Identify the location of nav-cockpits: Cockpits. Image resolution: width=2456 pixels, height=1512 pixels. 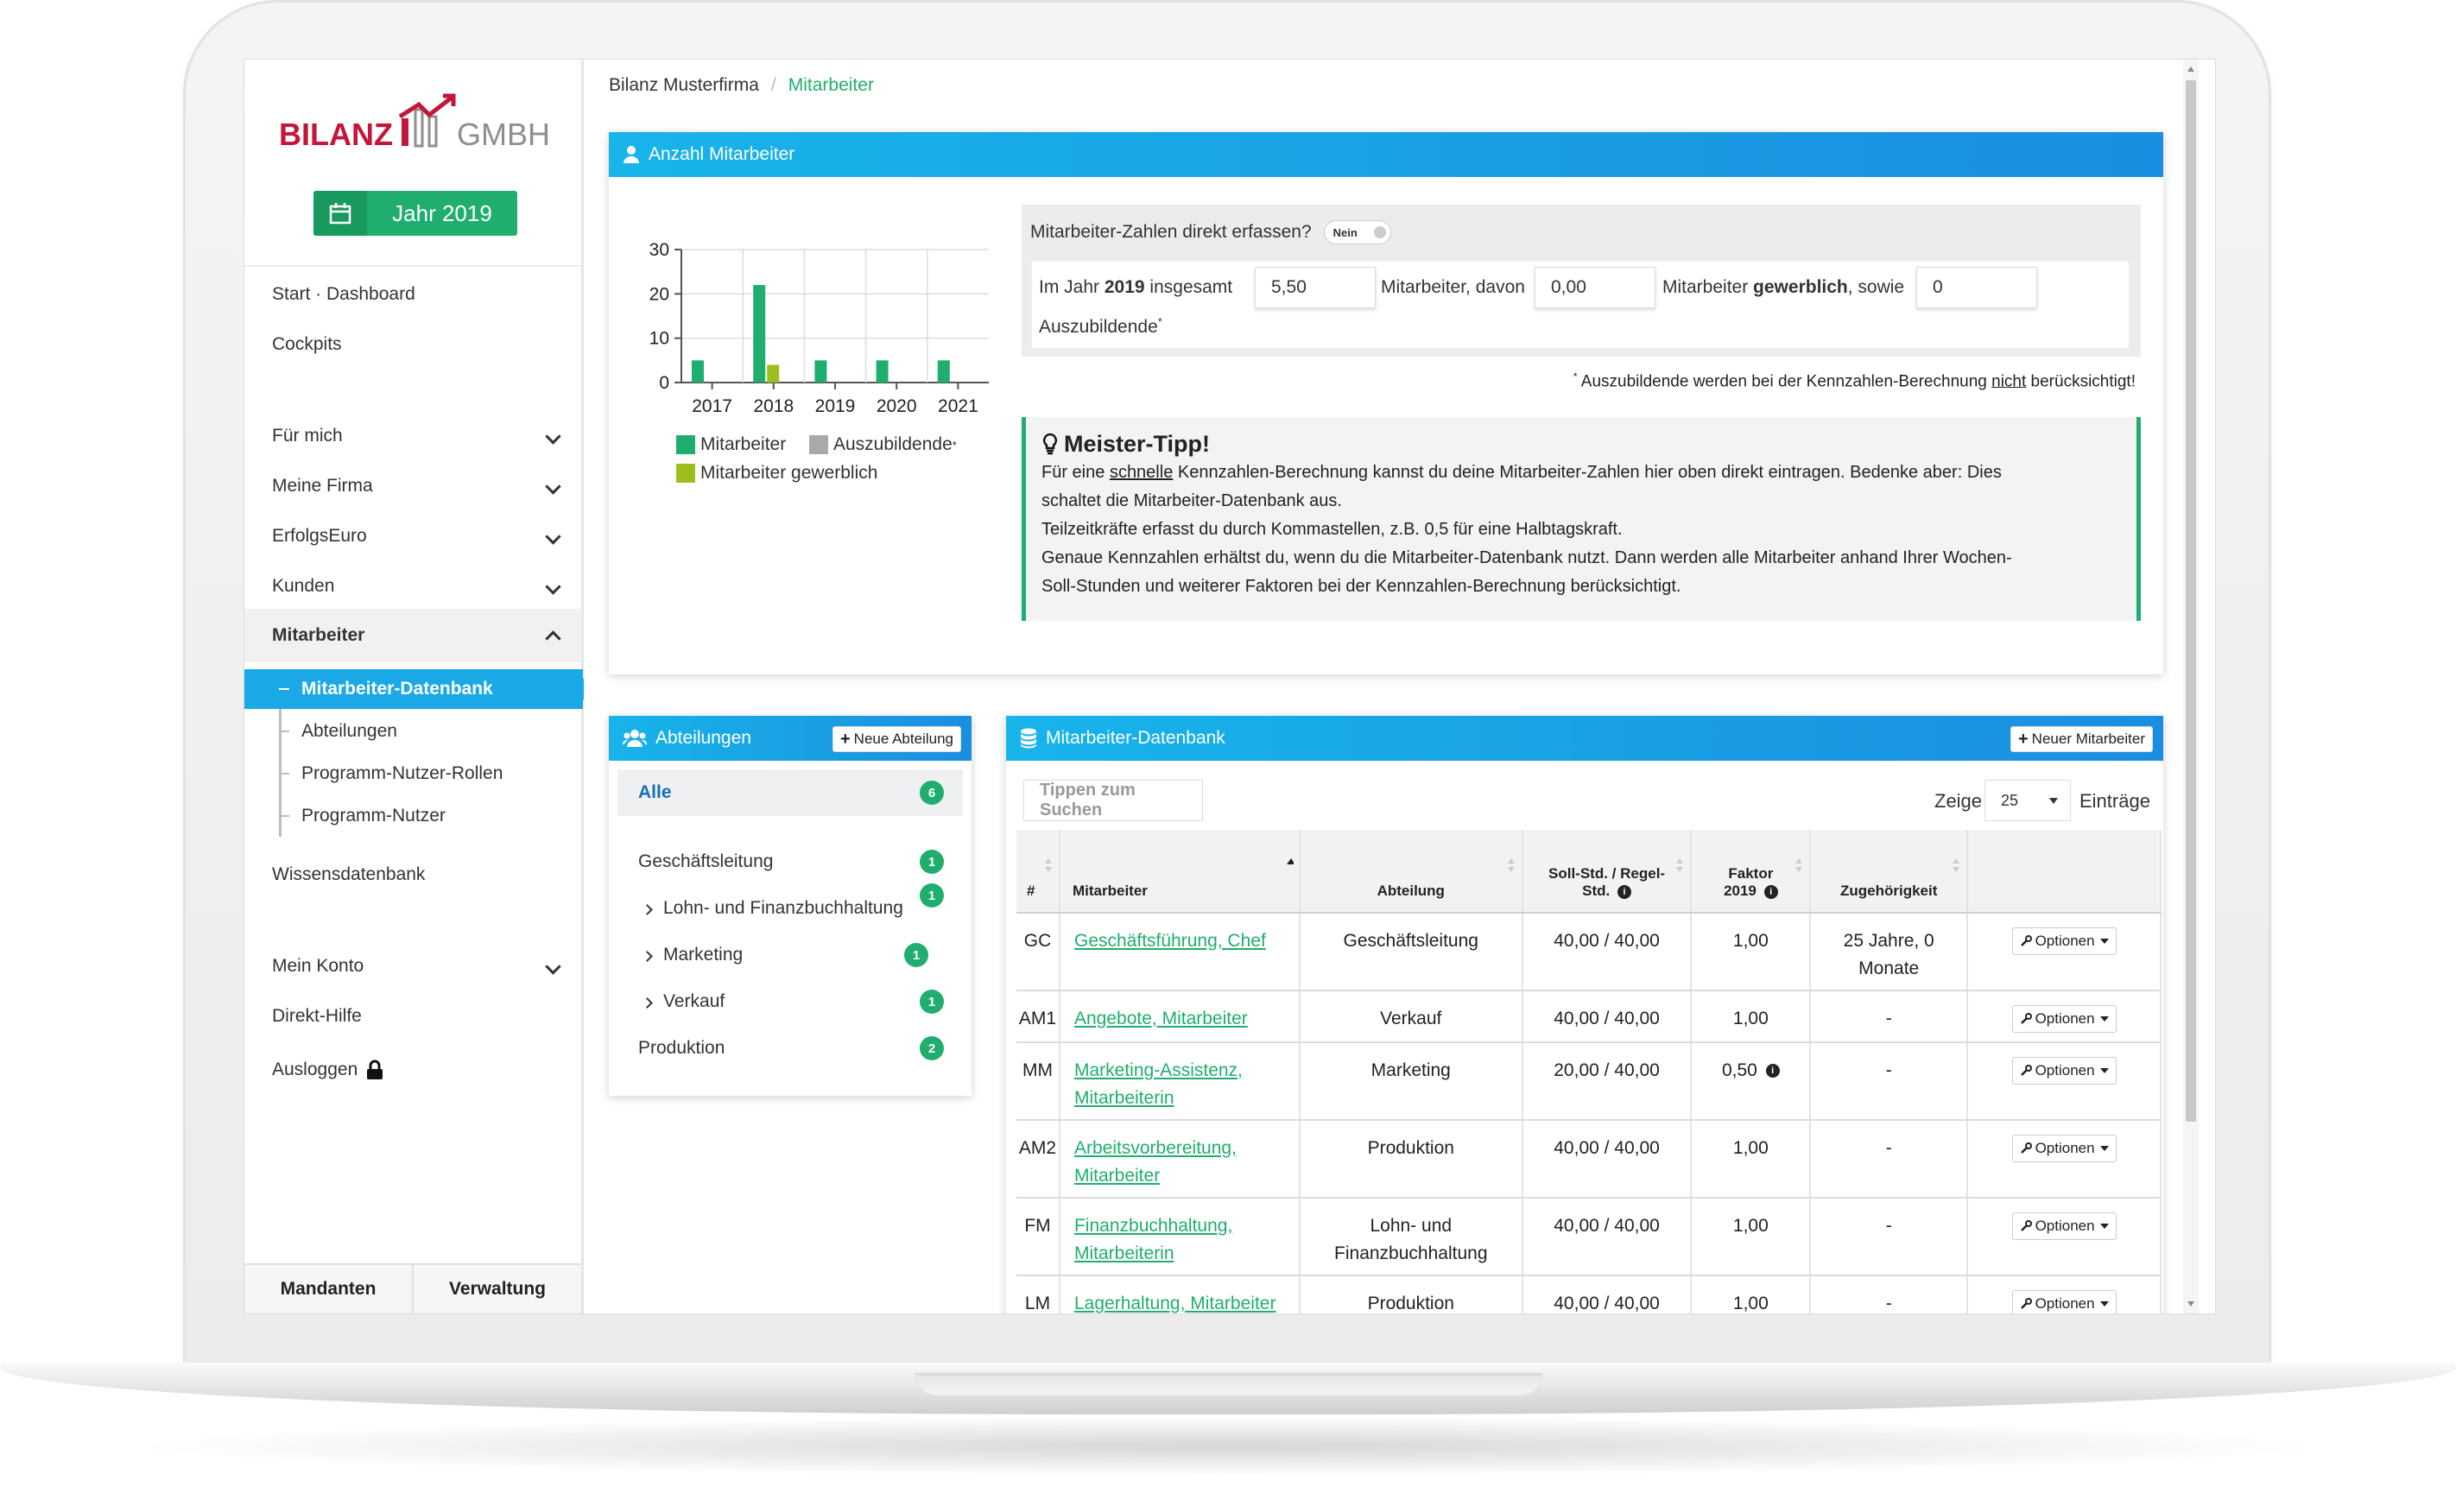
(413, 344).